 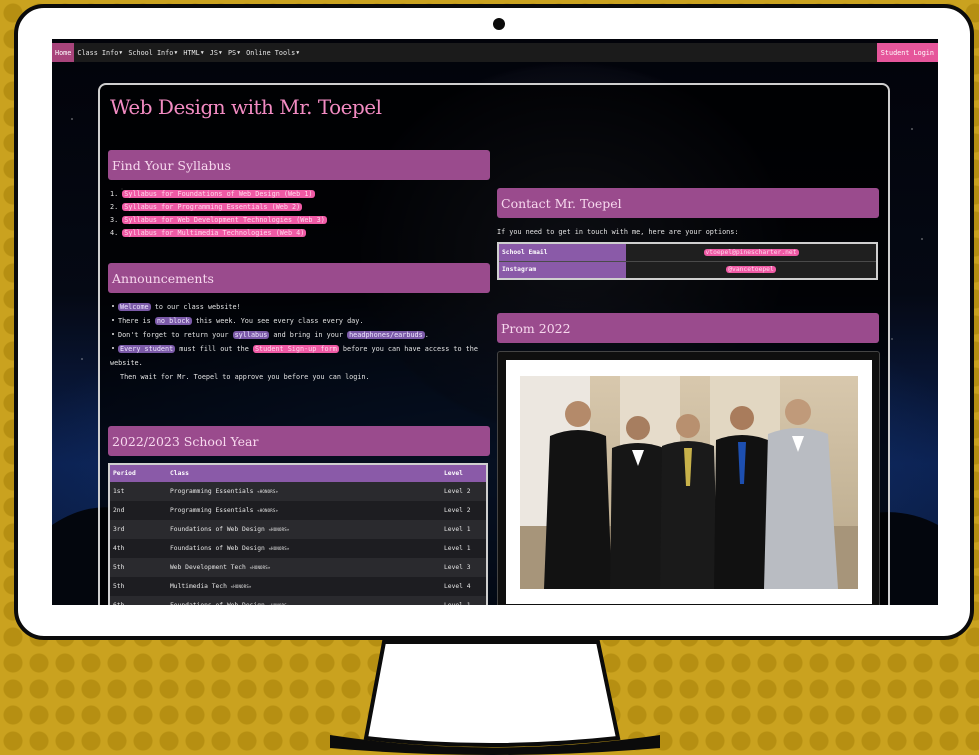 I want to click on table-row: 5th Multimedia Tech «HONORS» Level 4, so click(x=298, y=586).